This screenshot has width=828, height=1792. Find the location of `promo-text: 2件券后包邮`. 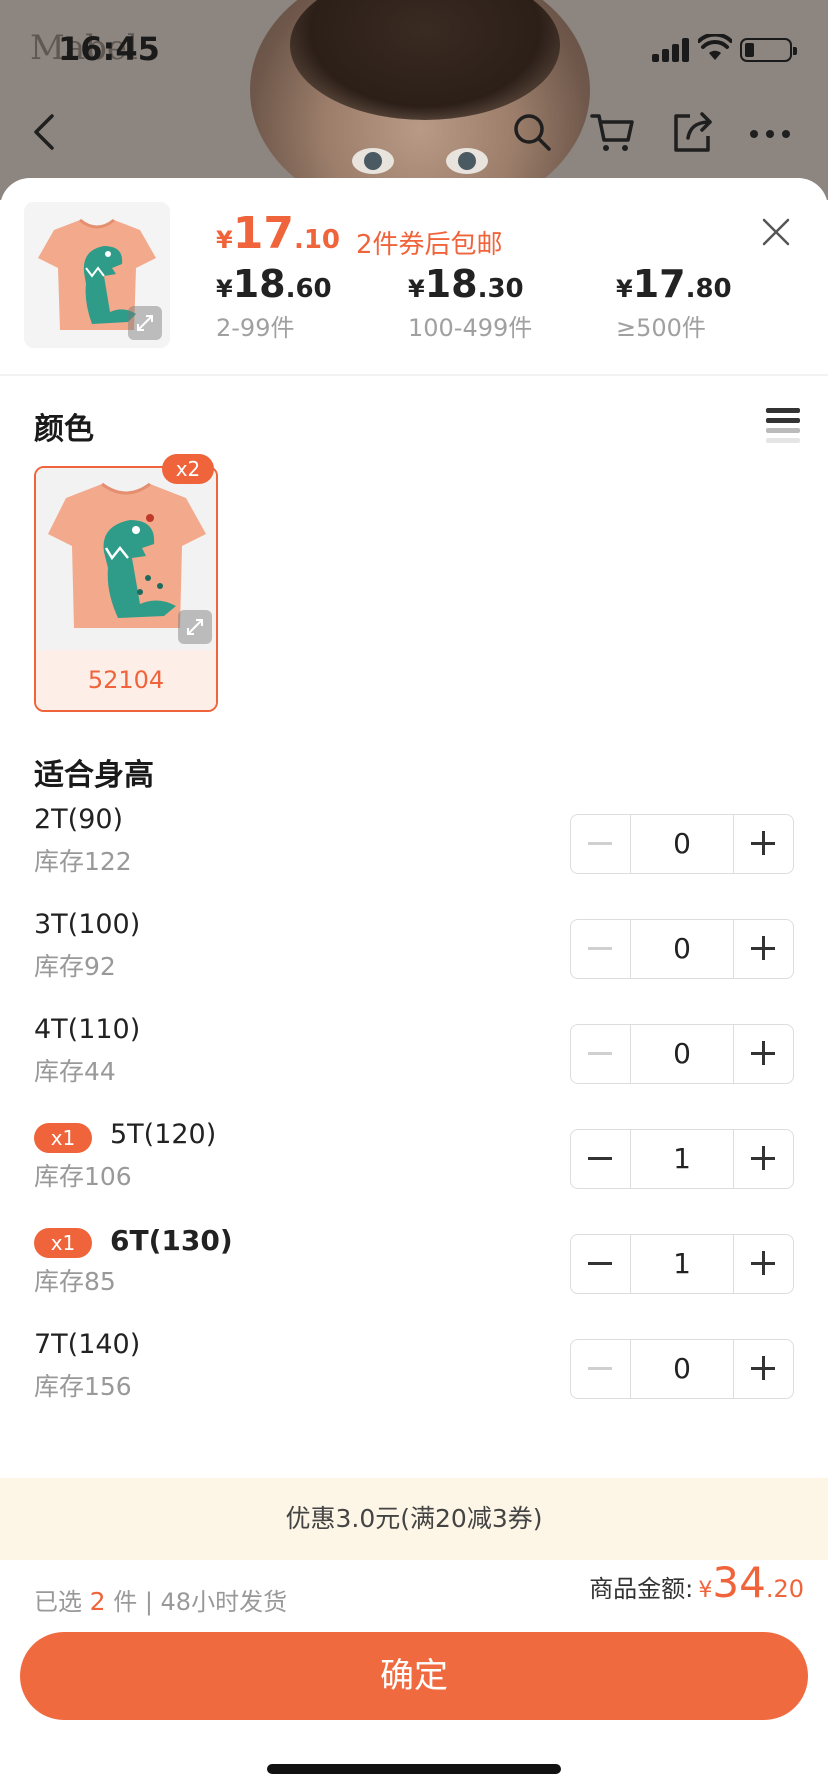

promo-text: 2件券后包邮 is located at coordinates (429, 245).